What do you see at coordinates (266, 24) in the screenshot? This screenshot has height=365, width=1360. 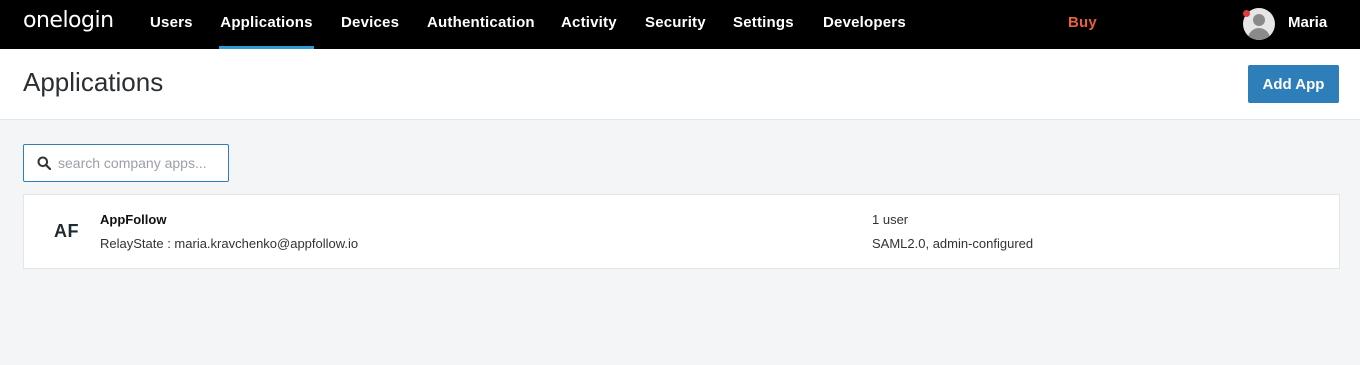 I see `nav-item-applications: Applications` at bounding box center [266, 24].